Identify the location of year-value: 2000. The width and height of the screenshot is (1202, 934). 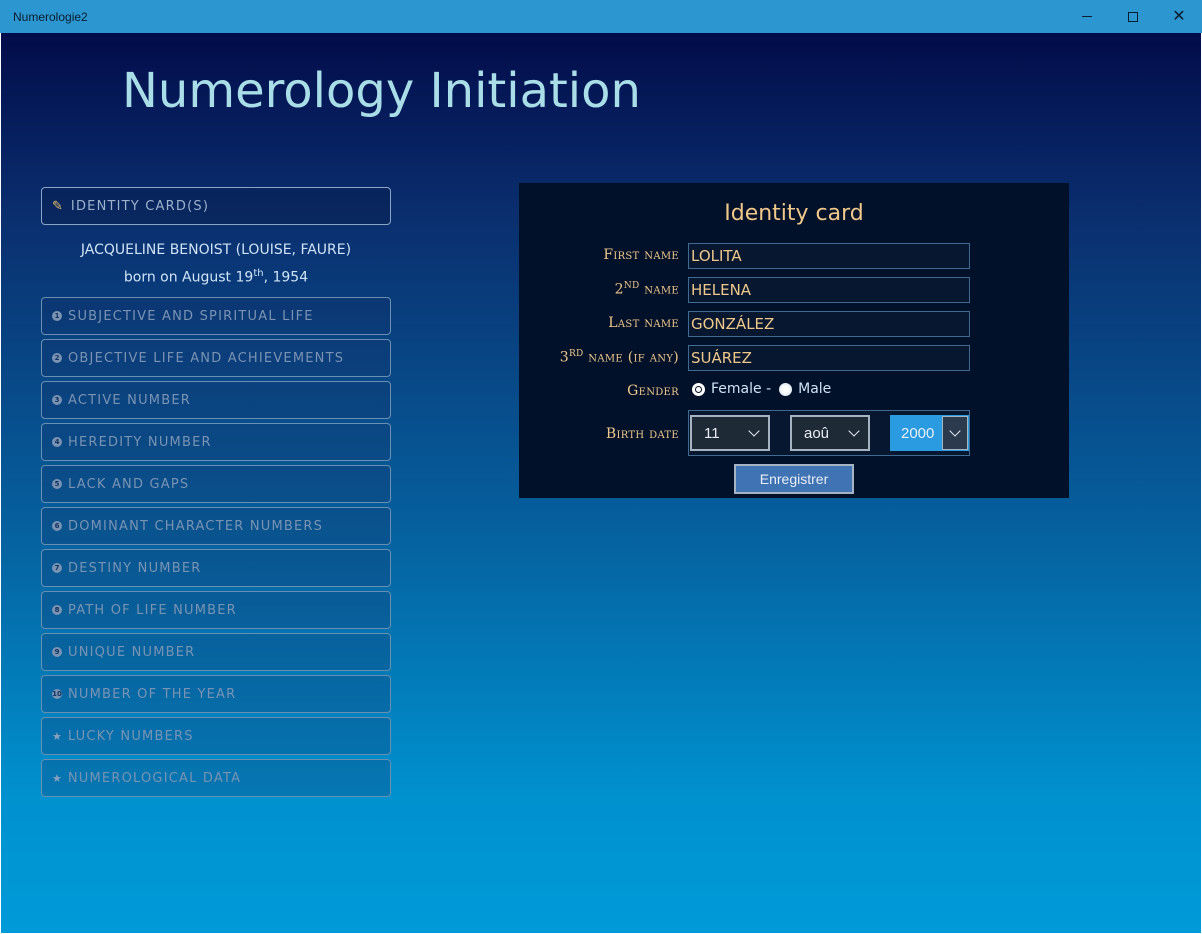
(918, 433).